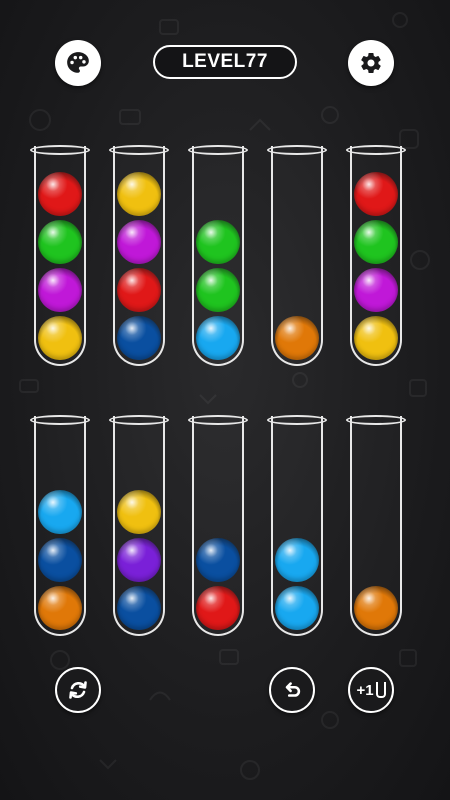 The height and width of the screenshot is (800, 450). What do you see at coordinates (225, 62) in the screenshot?
I see `level-indicator: LEVEL77` at bounding box center [225, 62].